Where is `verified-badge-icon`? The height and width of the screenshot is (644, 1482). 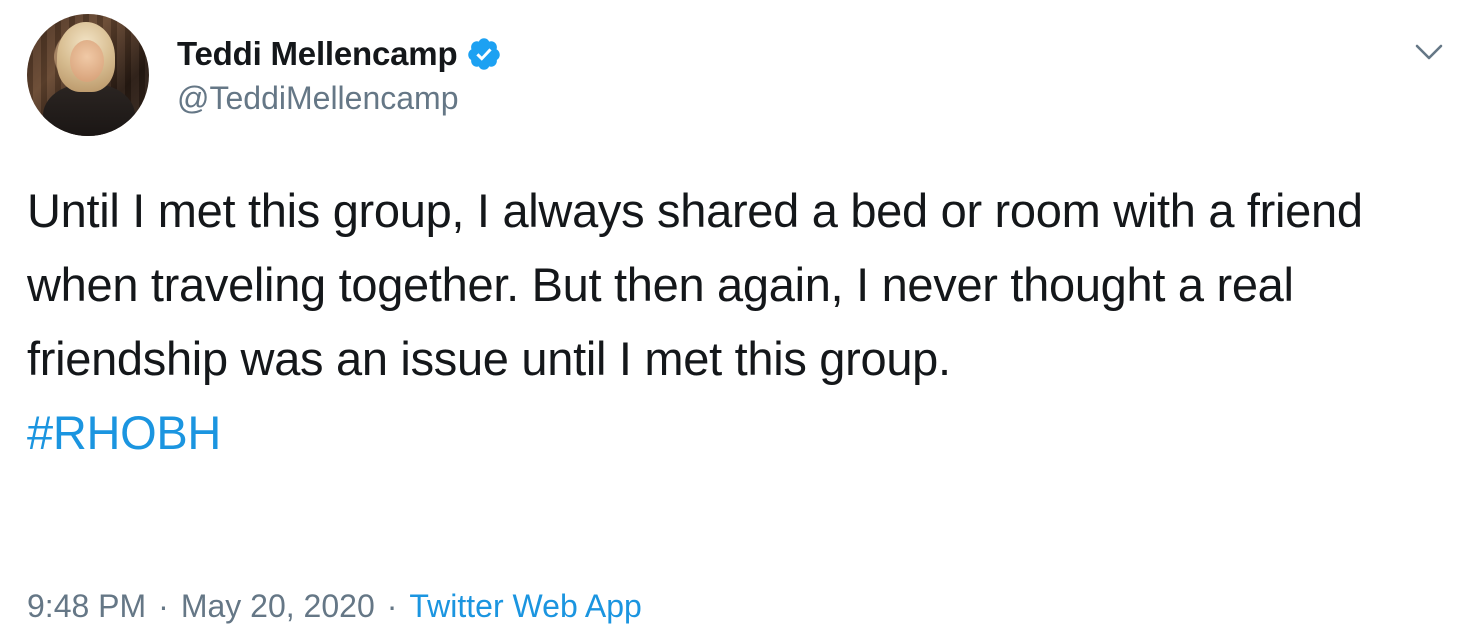
verified-badge-icon is located at coordinates (484, 54).